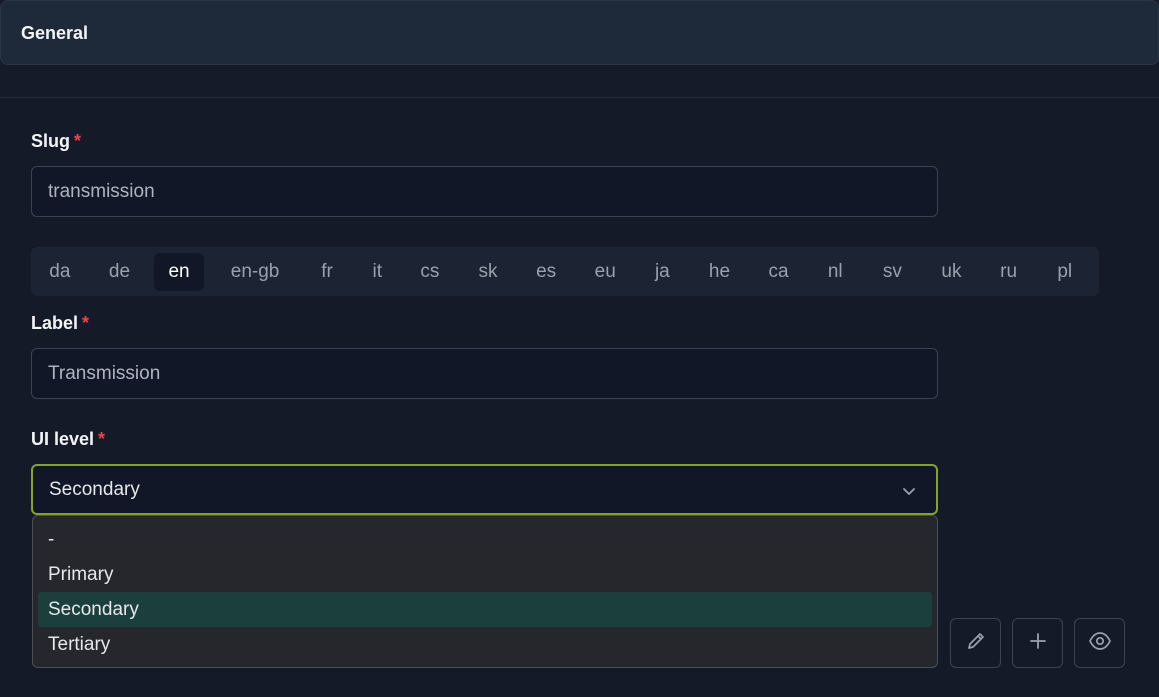  I want to click on language-tab-ca: ca, so click(778, 272).